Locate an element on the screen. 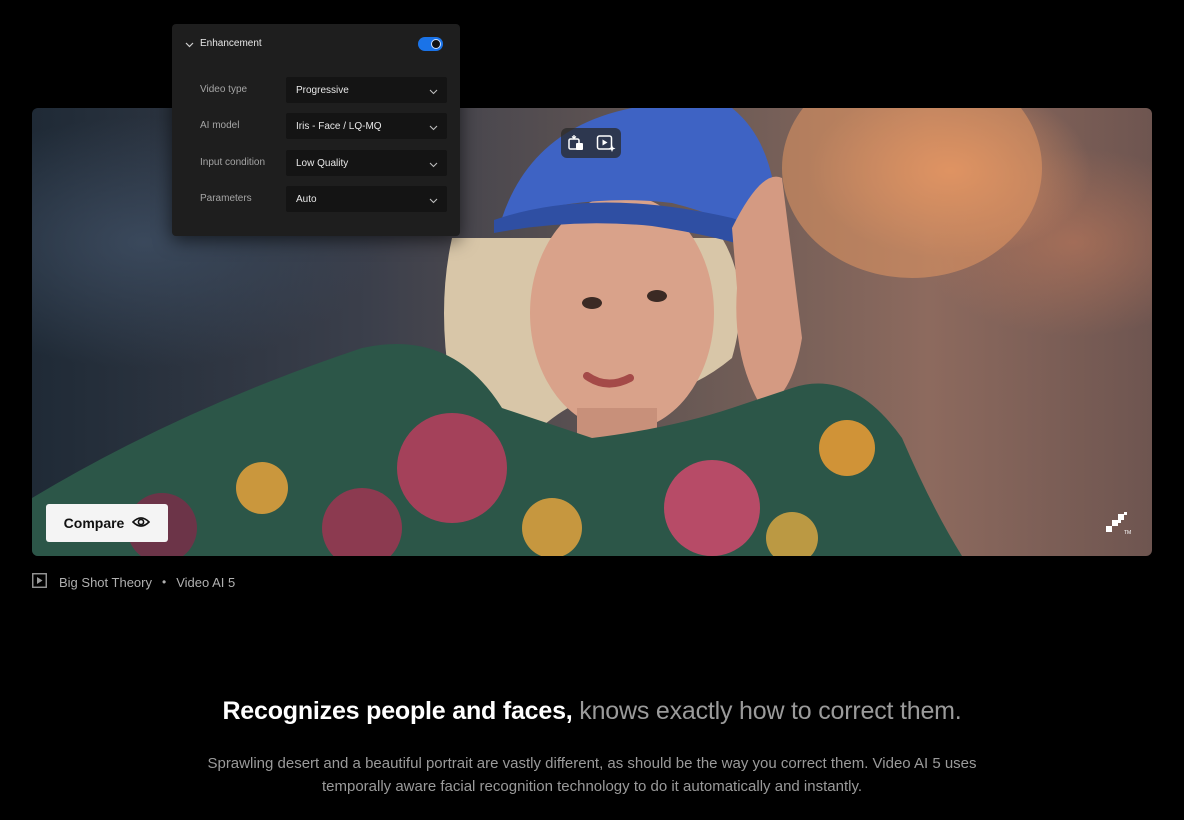  compare-label: Compare is located at coordinates (94, 523).